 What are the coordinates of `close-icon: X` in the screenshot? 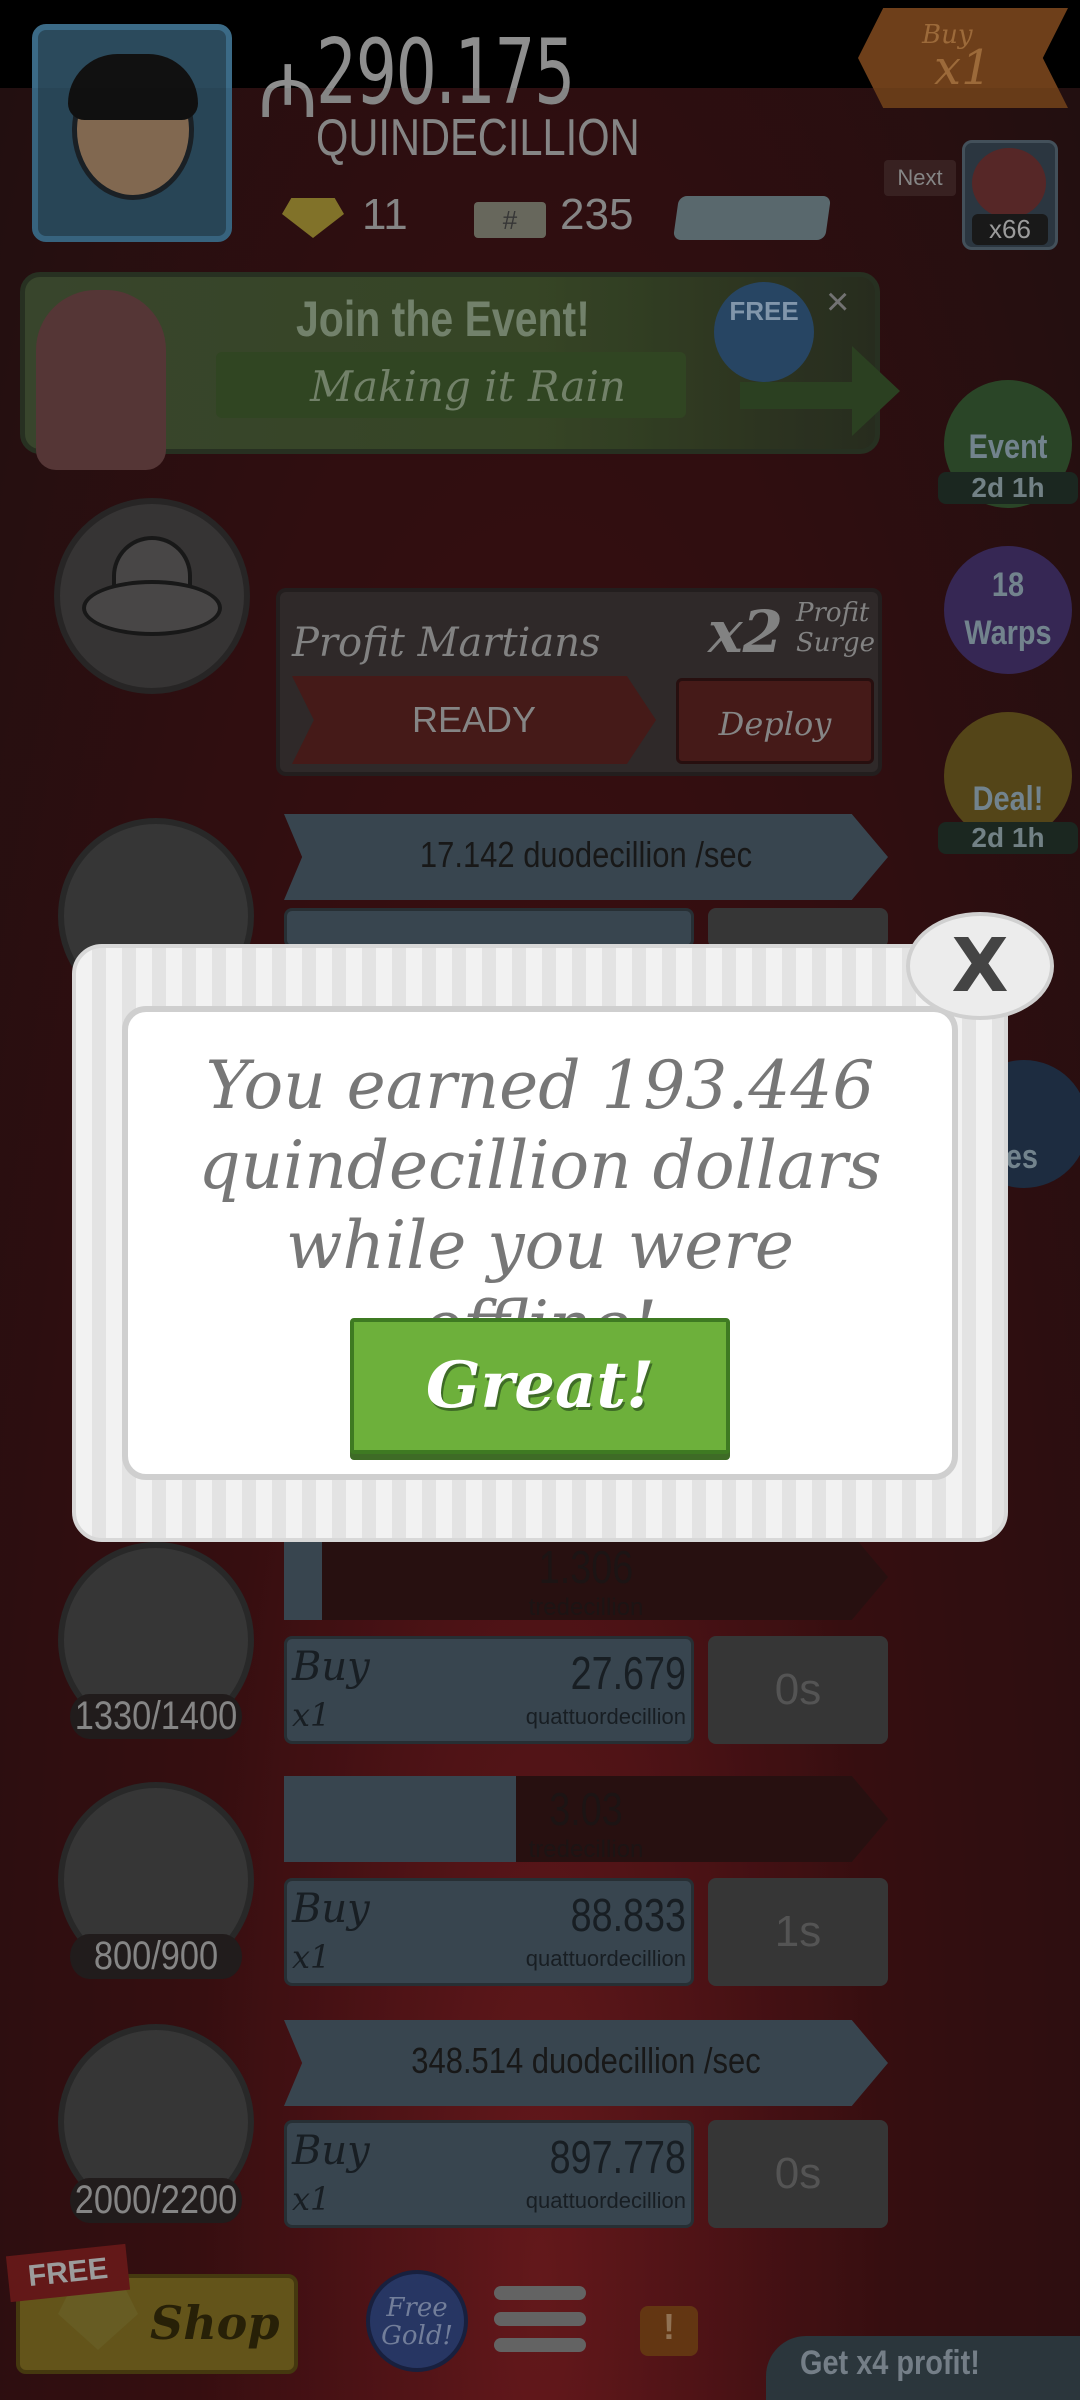 It's located at (980, 966).